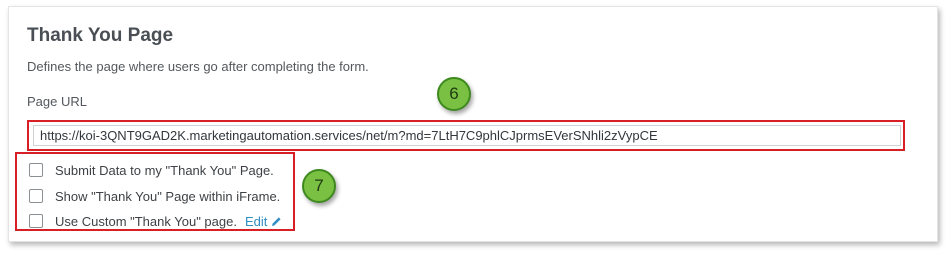 The image size is (951, 255). I want to click on callout-badge-6: 6, so click(454, 94).